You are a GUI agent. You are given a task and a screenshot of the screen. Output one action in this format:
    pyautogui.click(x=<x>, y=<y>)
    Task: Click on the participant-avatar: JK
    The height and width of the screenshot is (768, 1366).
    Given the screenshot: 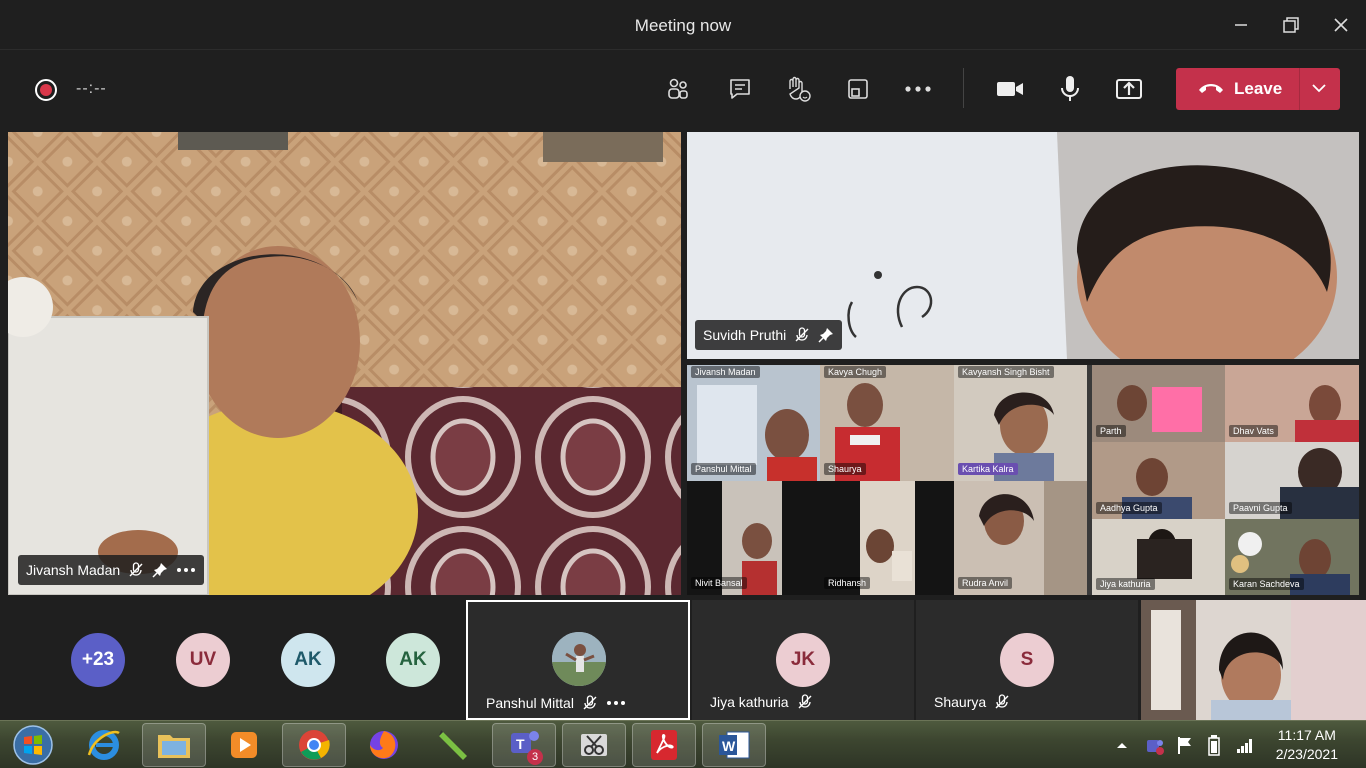 What is the action you would take?
    pyautogui.click(x=803, y=660)
    